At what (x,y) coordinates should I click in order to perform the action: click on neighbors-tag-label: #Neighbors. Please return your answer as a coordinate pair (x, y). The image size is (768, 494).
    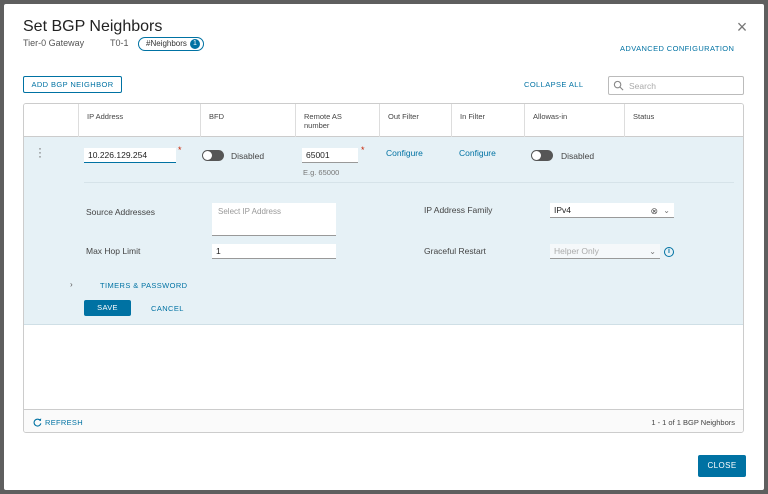
    Looking at the image, I should click on (166, 43).